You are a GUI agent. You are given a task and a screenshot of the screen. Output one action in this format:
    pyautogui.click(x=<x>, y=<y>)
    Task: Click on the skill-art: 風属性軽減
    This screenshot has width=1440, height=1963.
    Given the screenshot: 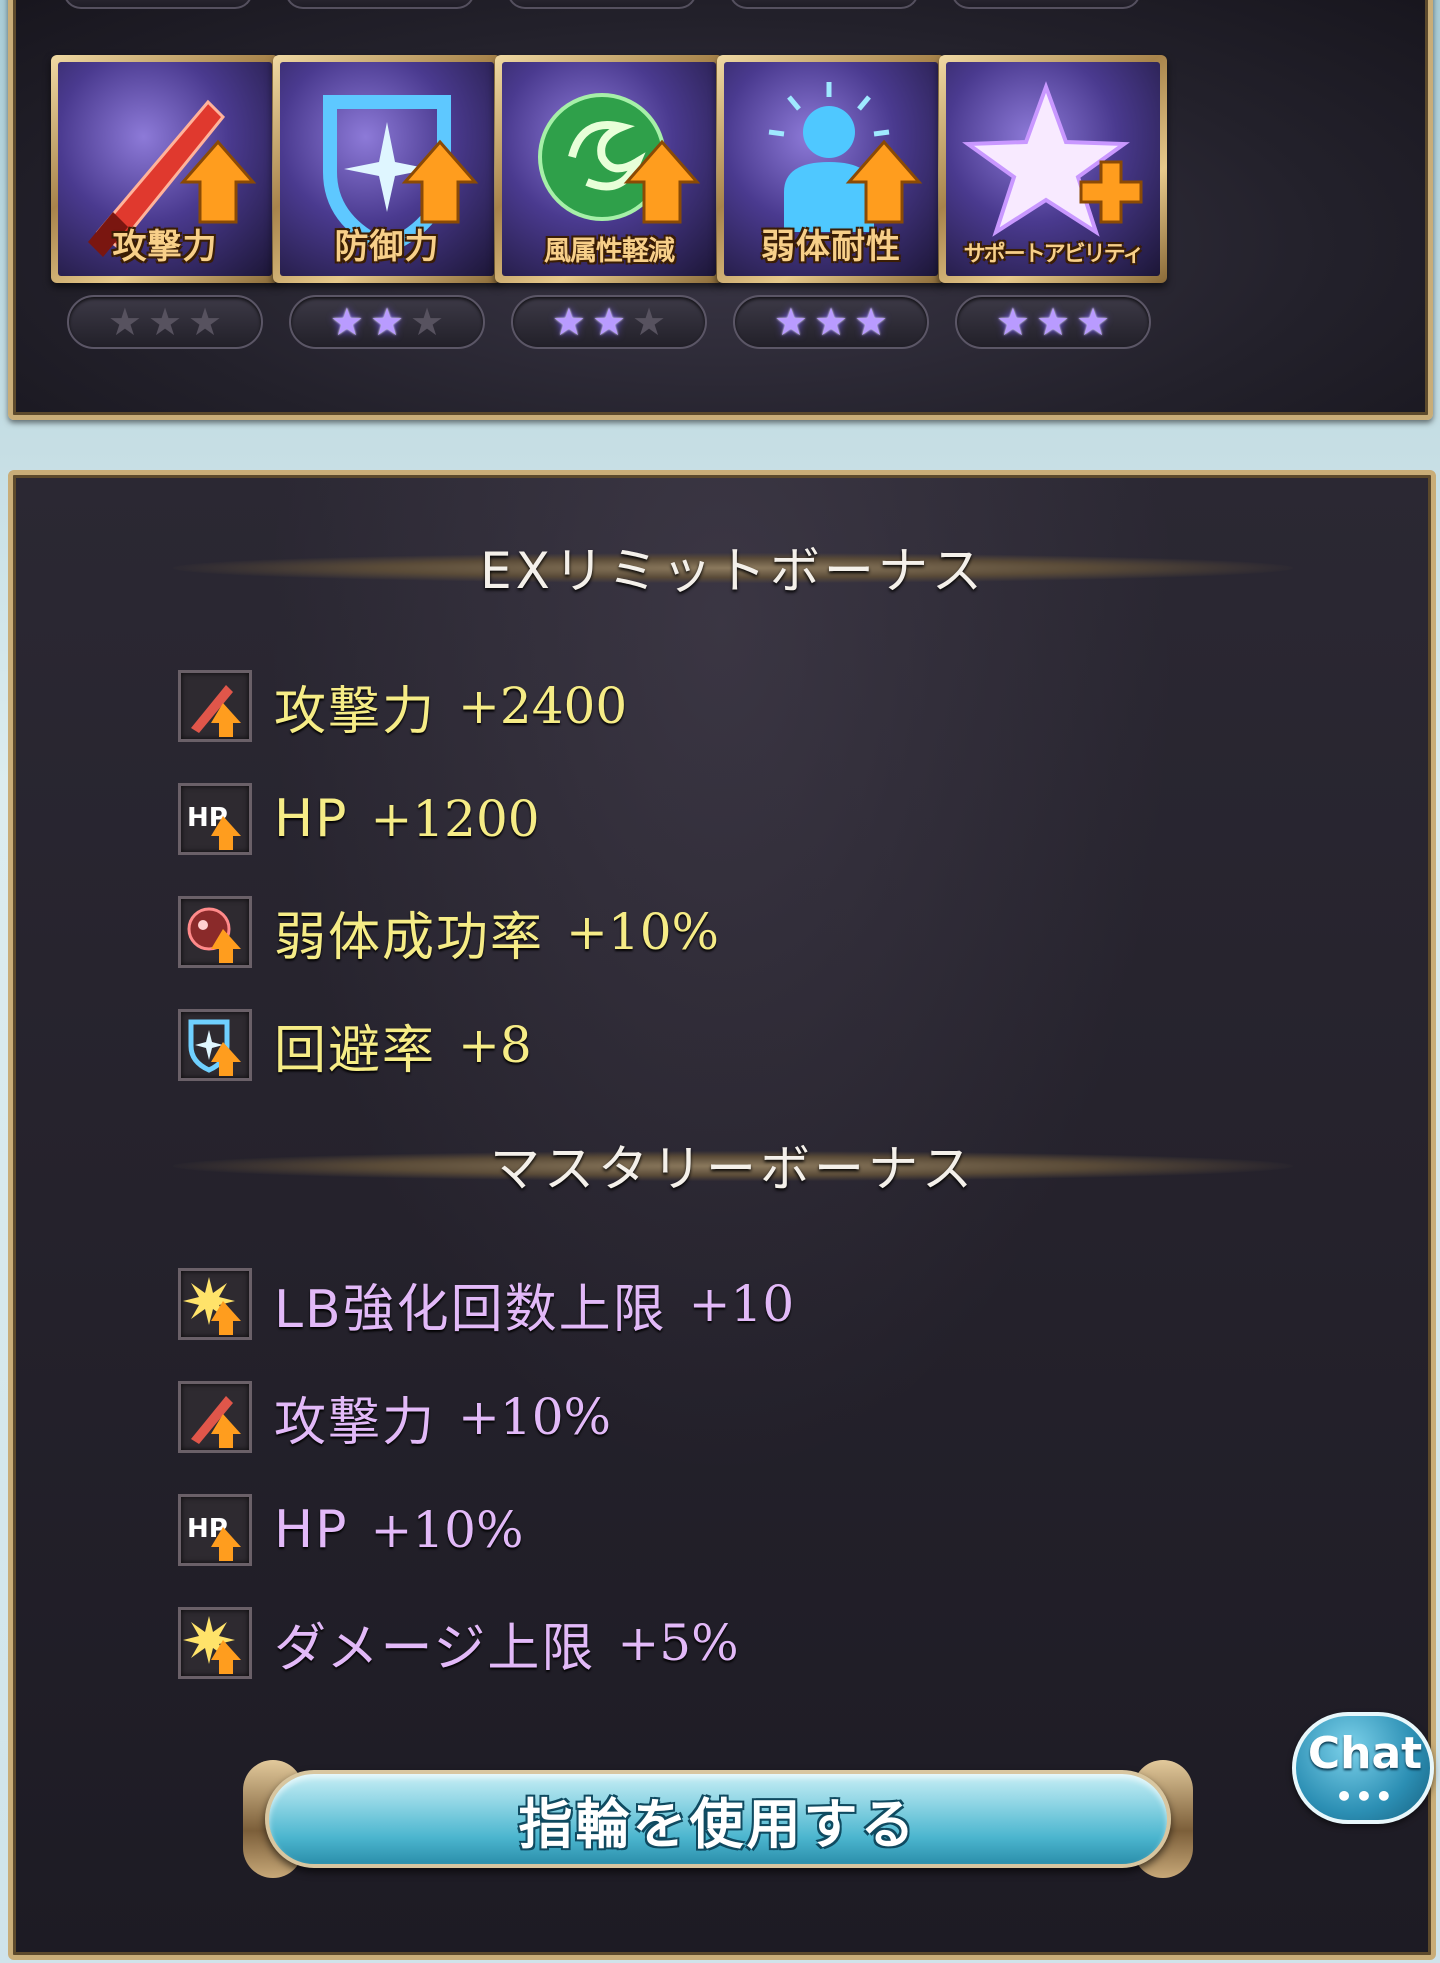 What is the action you would take?
    pyautogui.click(x=609, y=169)
    